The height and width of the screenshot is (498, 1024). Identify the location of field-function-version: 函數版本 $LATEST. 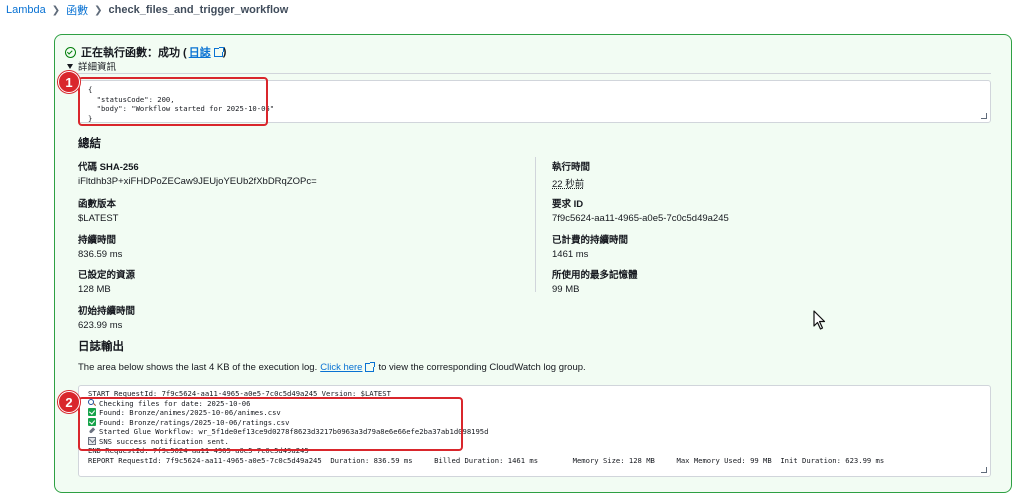
(288, 210).